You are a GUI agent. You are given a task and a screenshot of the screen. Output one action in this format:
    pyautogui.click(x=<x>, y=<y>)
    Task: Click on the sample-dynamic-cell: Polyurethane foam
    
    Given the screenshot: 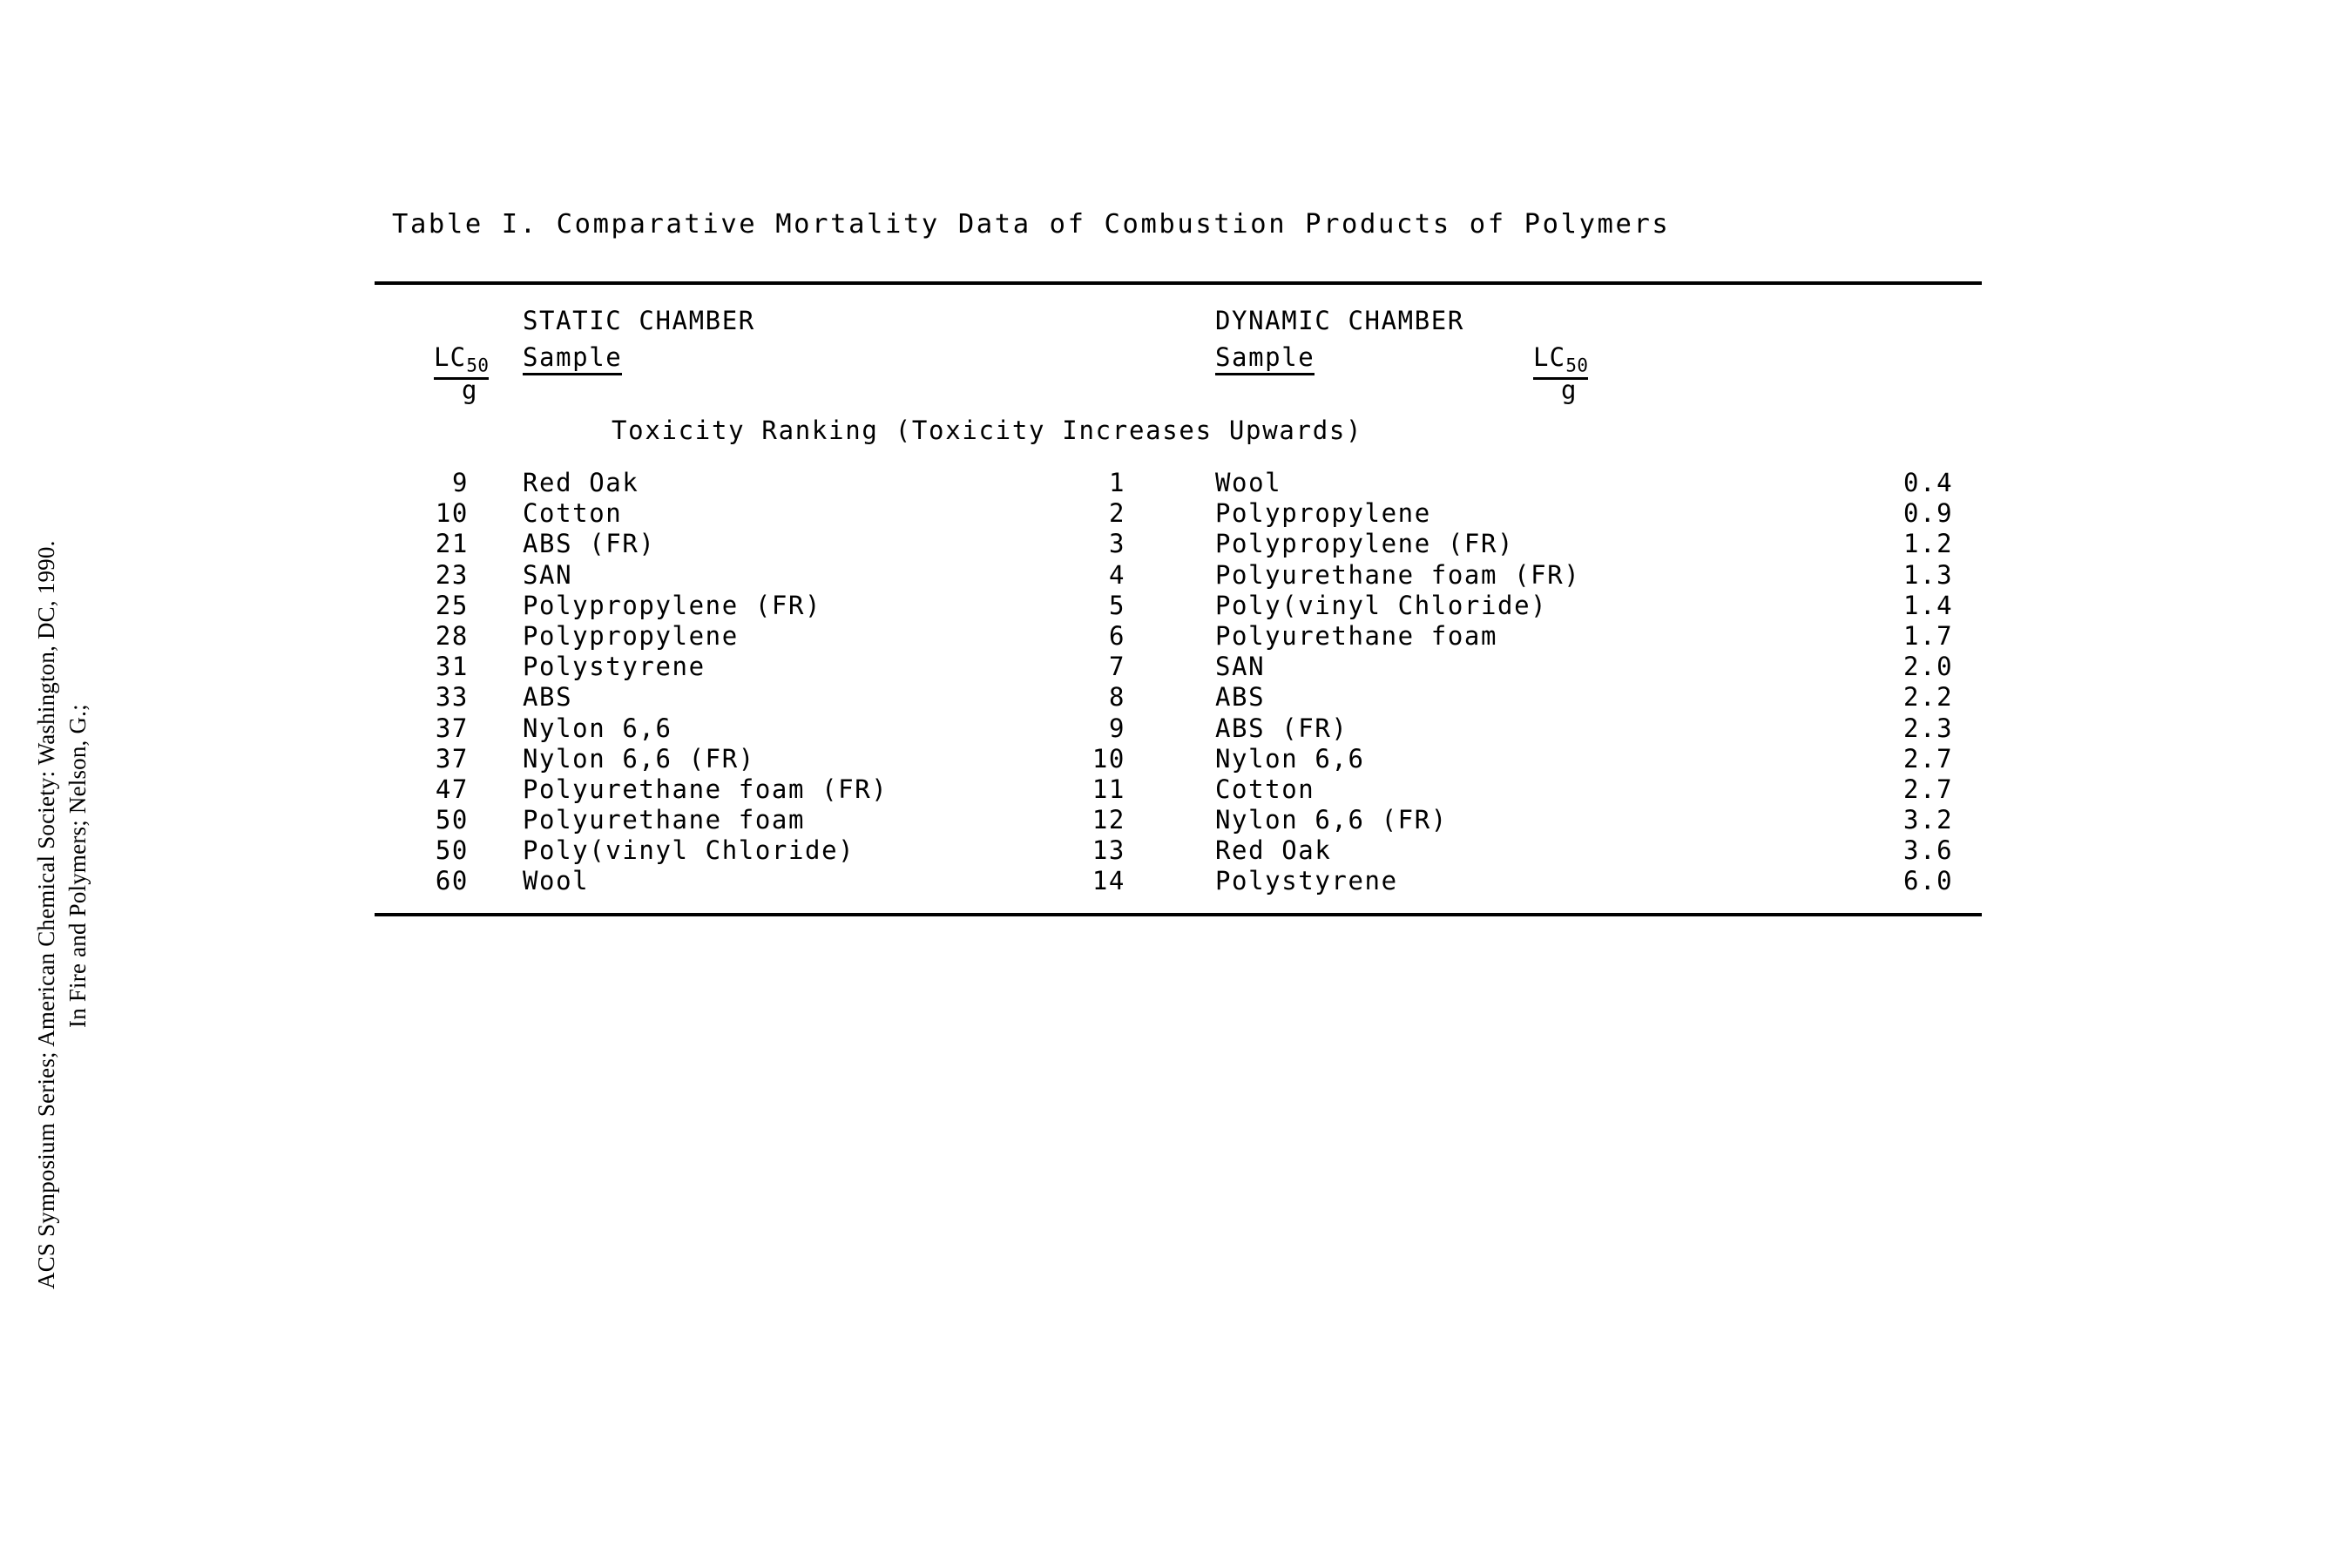 What is the action you would take?
    pyautogui.click(x=1356, y=635)
    